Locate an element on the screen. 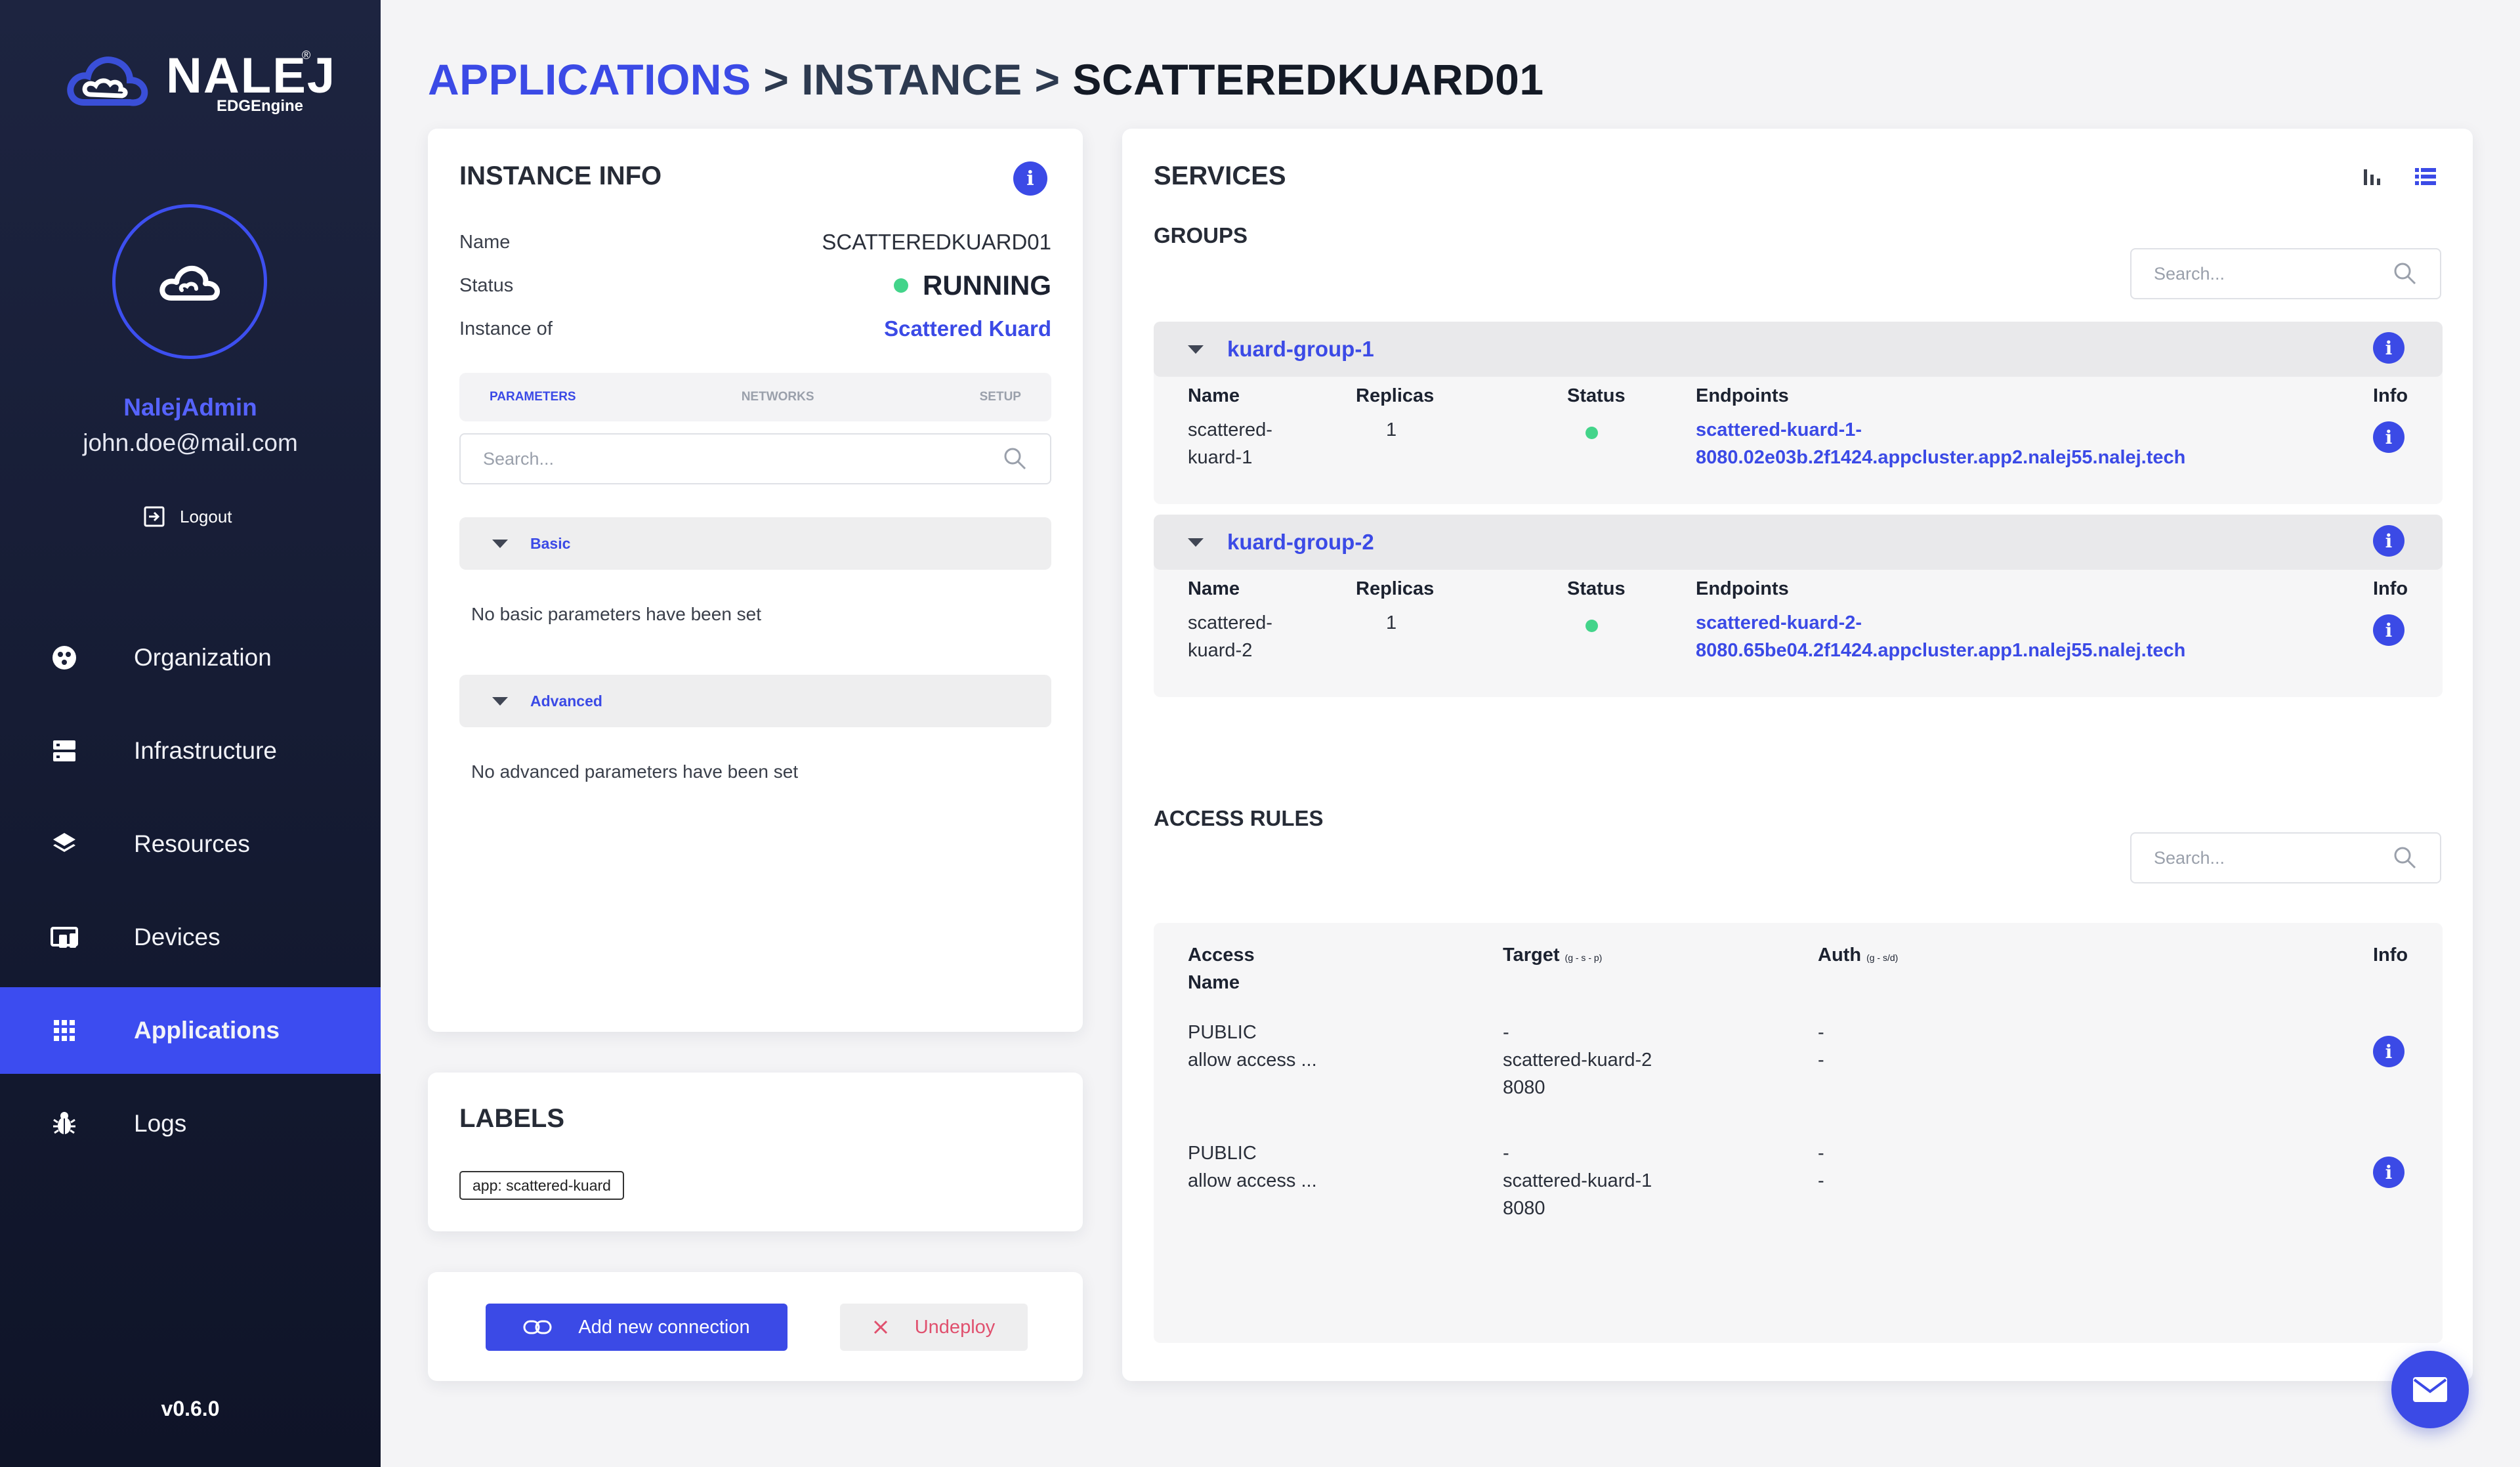 This screenshot has height=1467, width=2520. brand-logo: NALEJ ® EDGEngine is located at coordinates (199, 83).